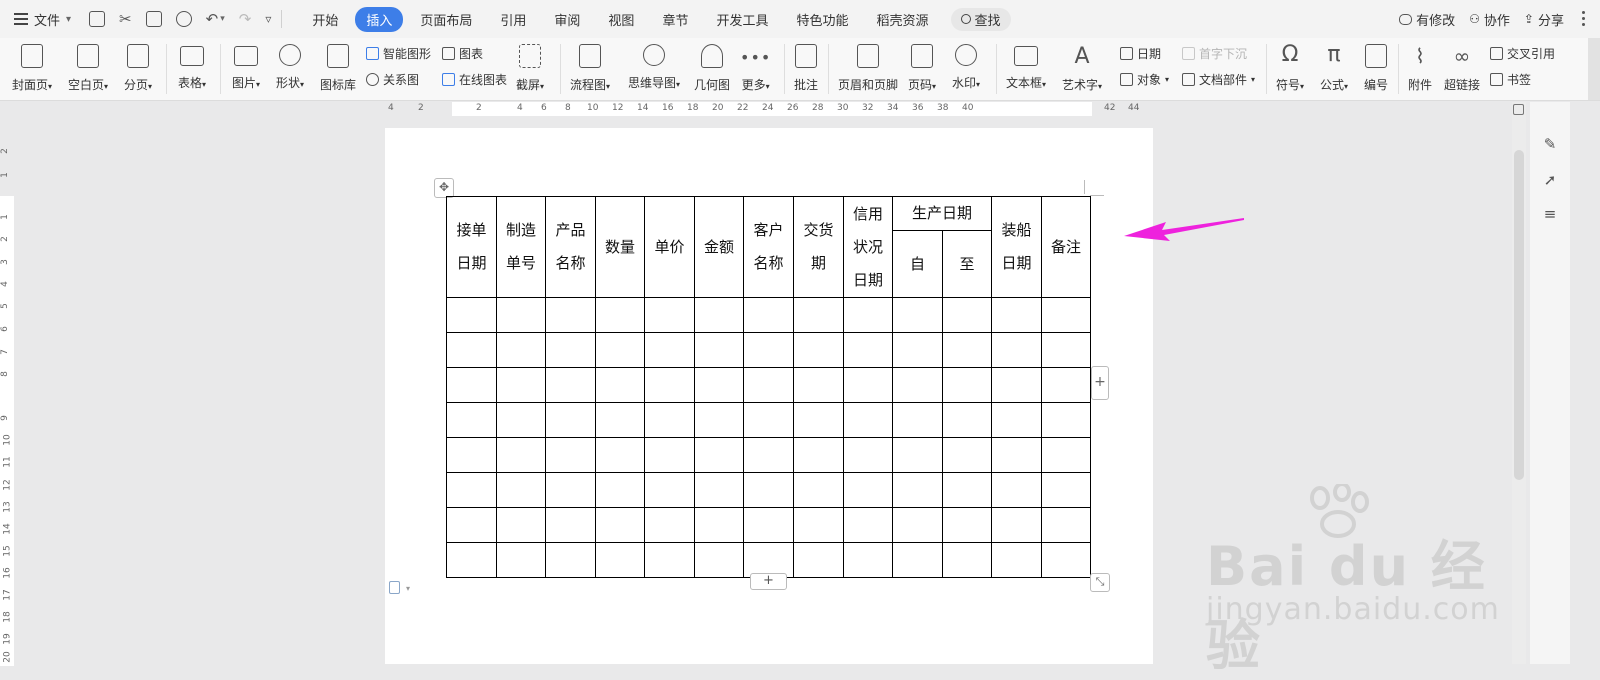 This screenshot has height=680, width=1600. I want to click on blank-page-button: 空白页▾, so click(88, 69).